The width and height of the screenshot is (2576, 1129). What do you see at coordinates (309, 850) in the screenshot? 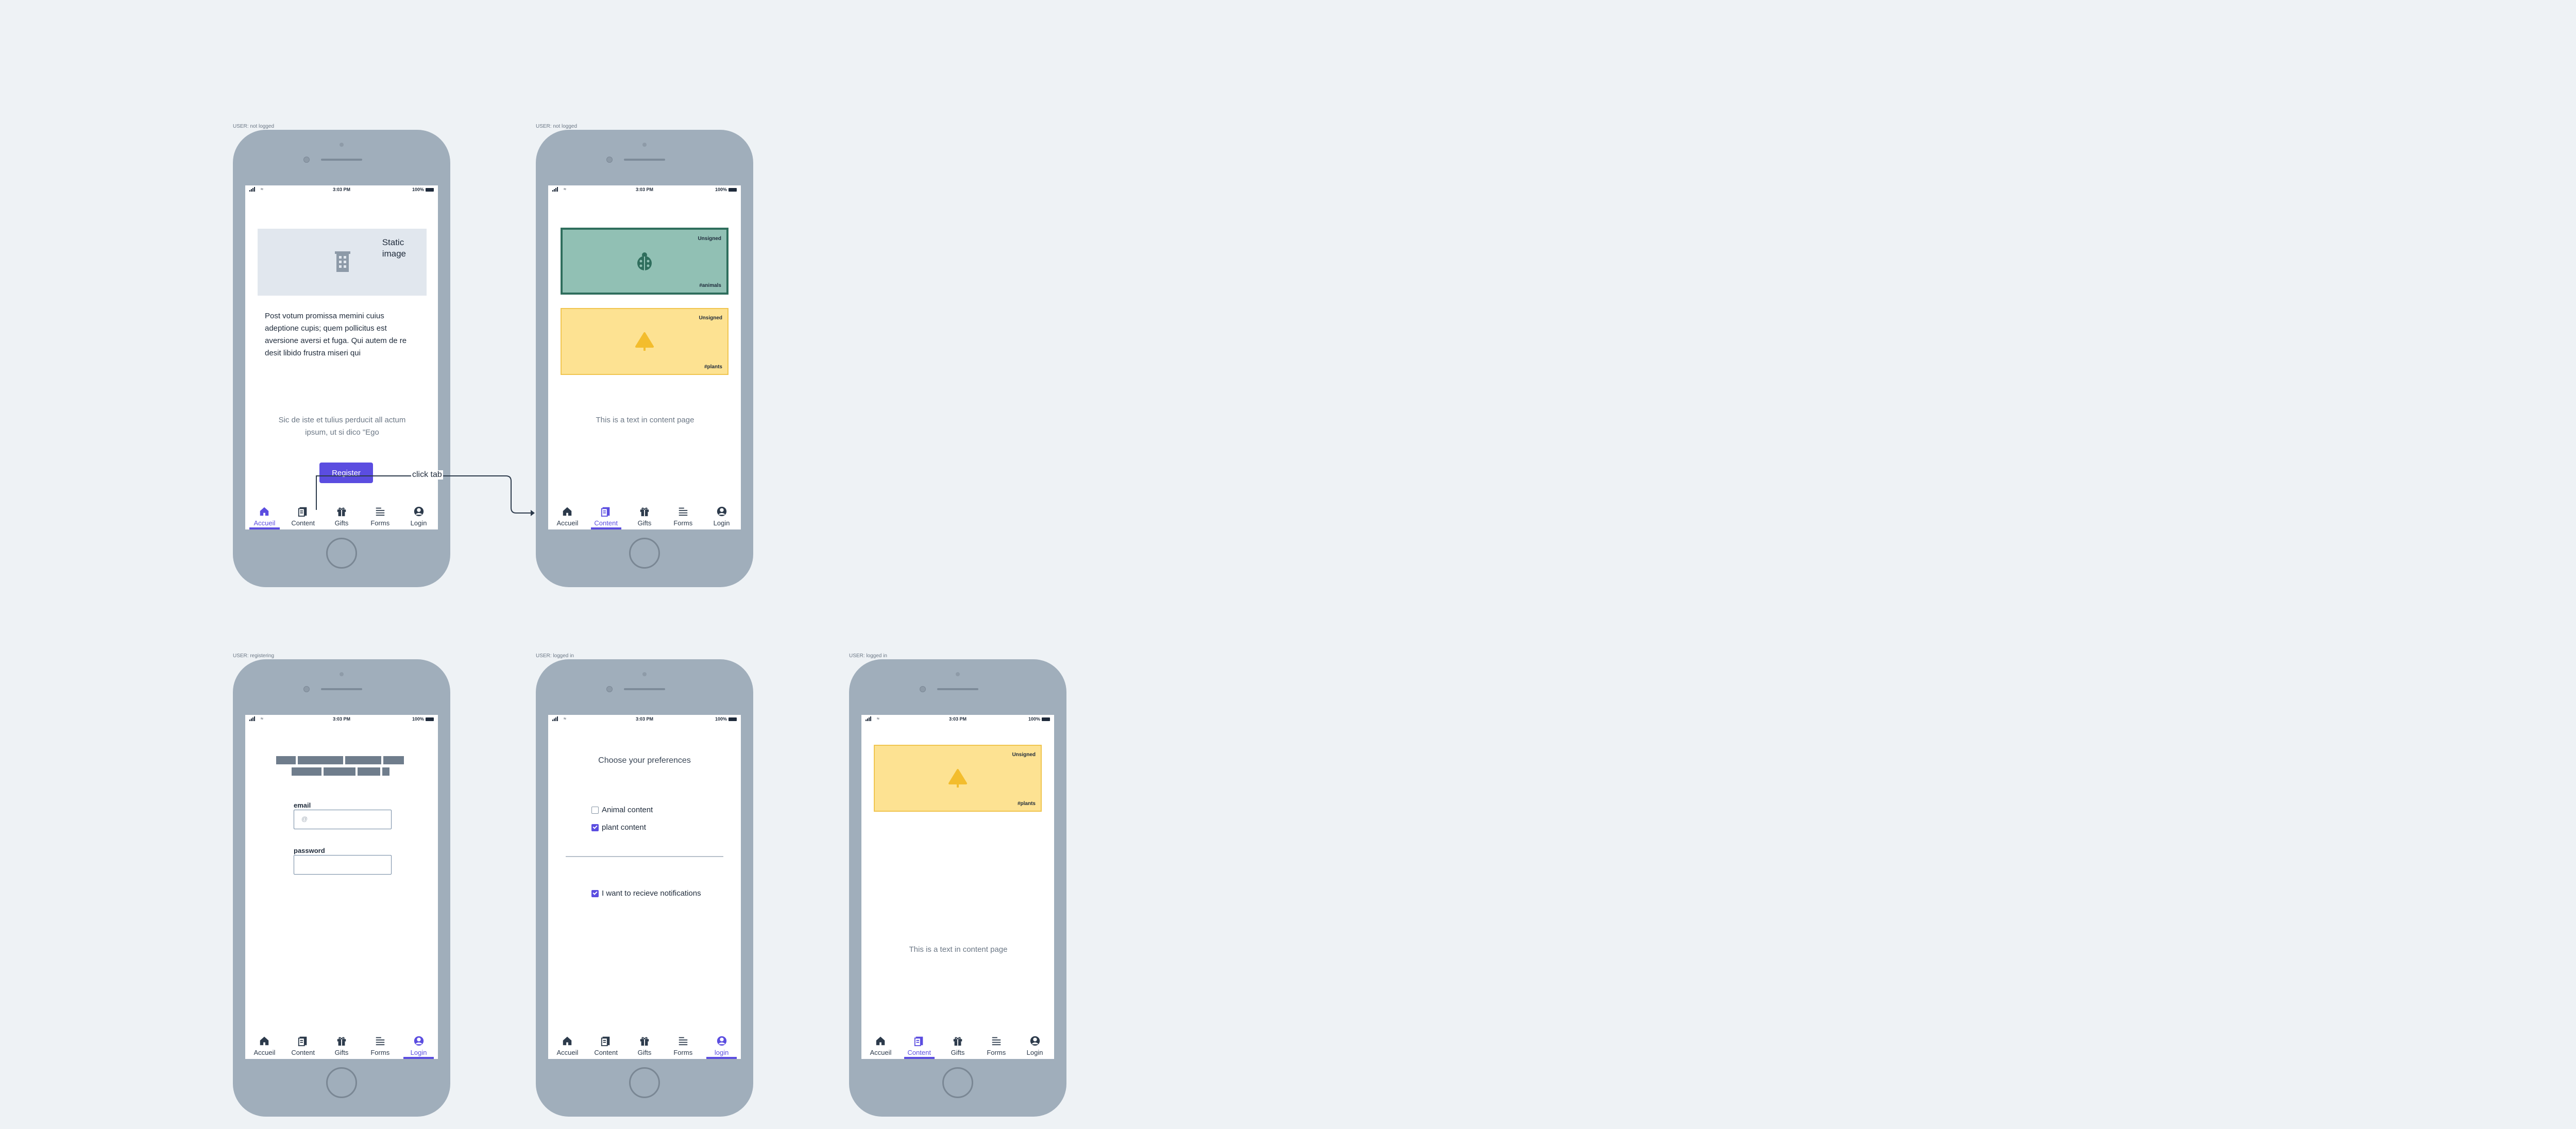
I see `password-label: password` at bounding box center [309, 850].